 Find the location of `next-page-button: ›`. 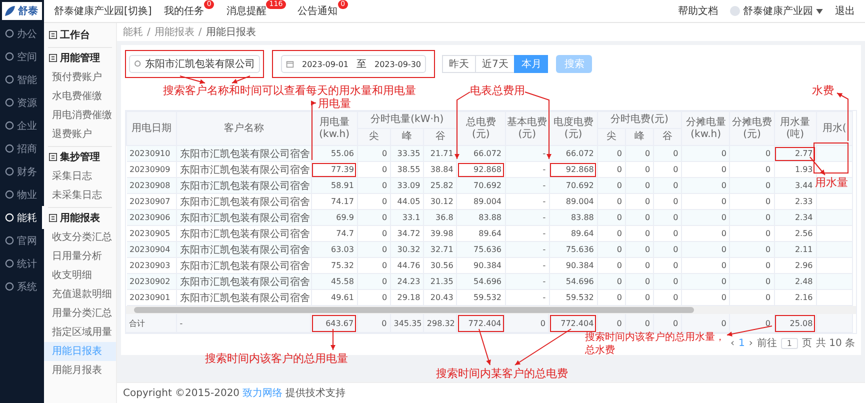

next-page-button: › is located at coordinates (750, 343).